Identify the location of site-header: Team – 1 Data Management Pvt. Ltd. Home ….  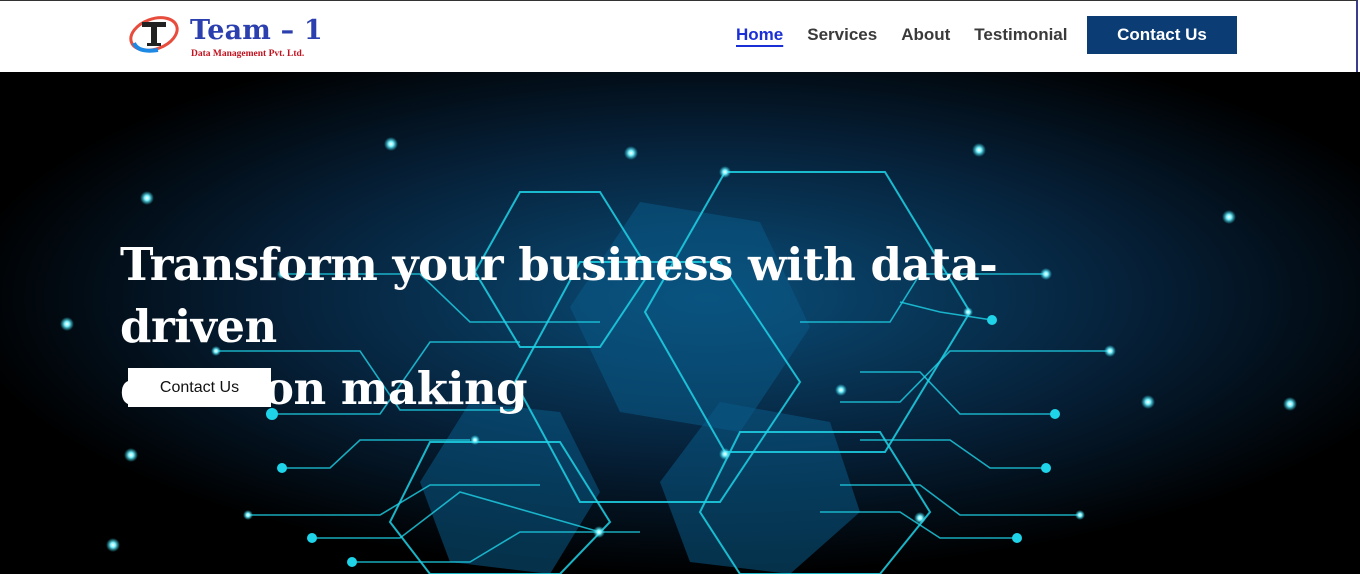
(679, 36).